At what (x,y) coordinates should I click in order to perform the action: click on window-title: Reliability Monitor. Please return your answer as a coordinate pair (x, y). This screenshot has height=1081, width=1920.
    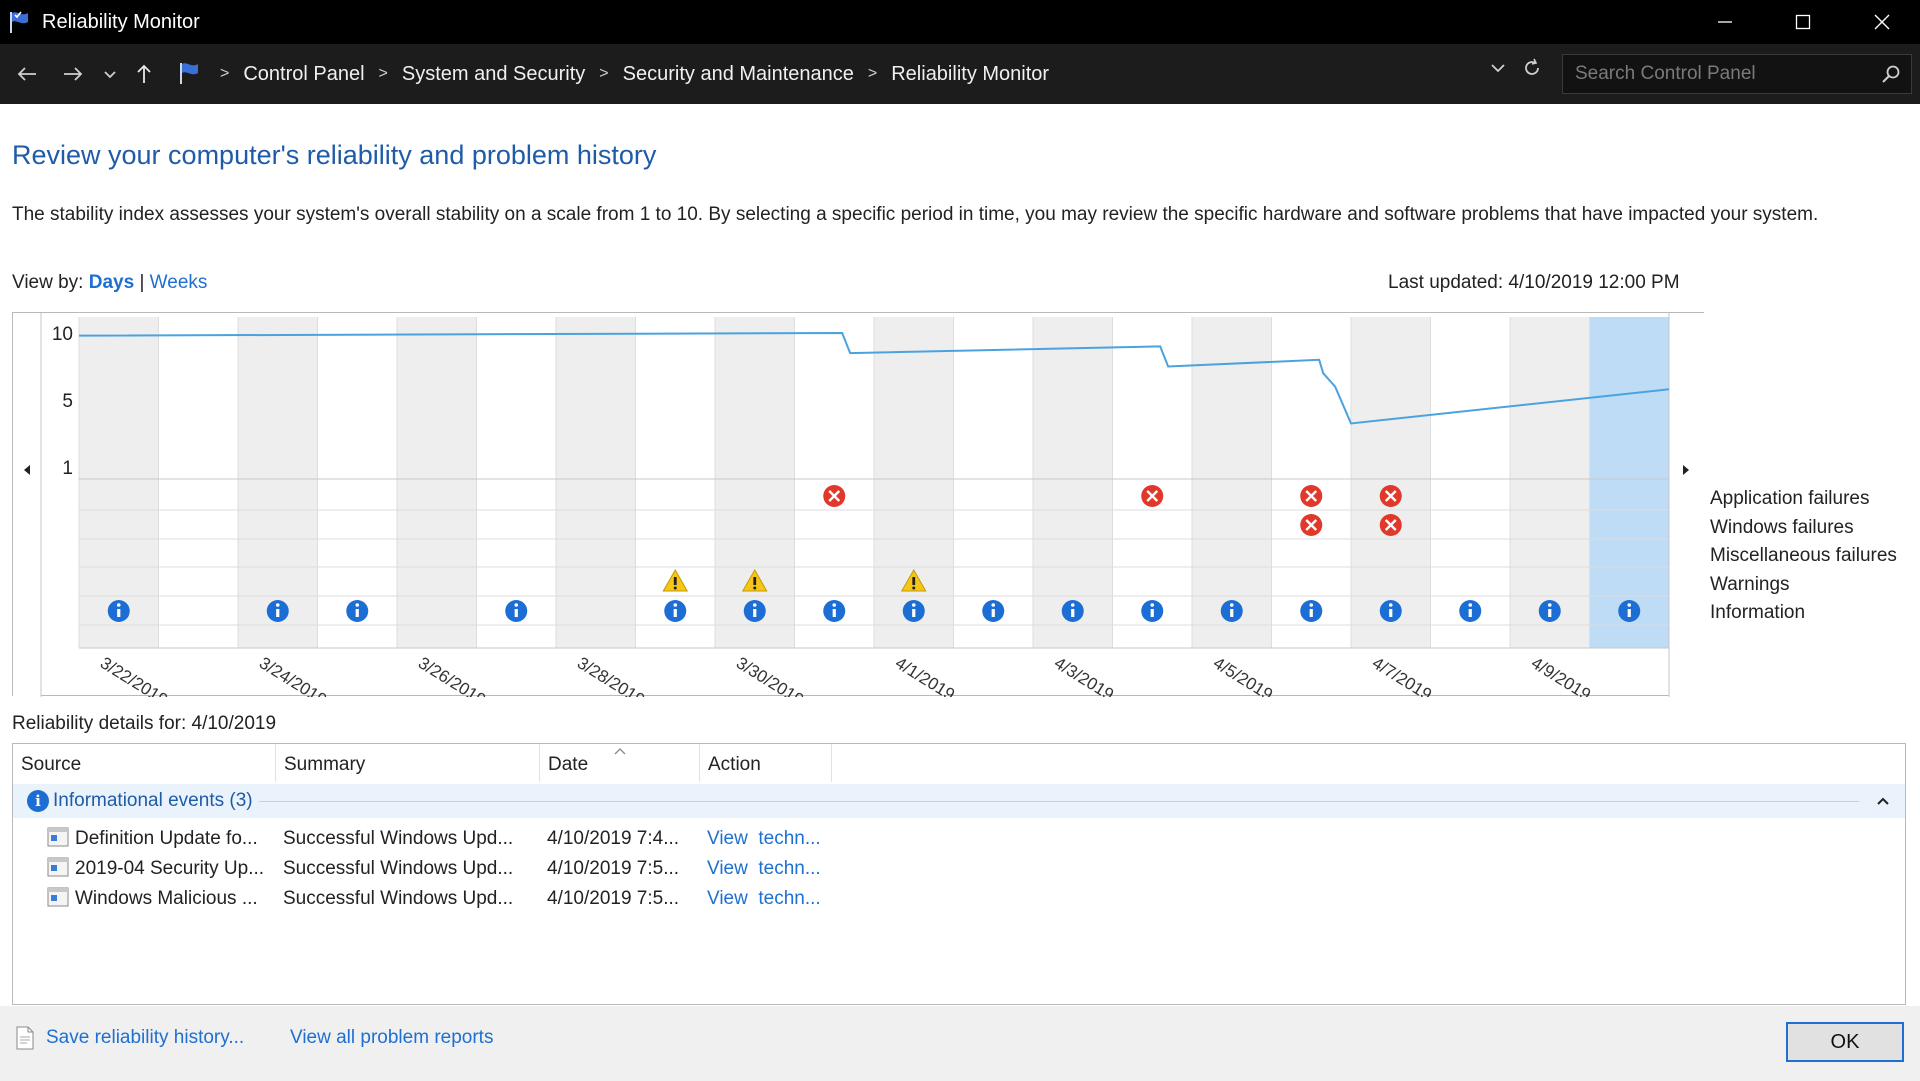
    Looking at the image, I should click on (121, 21).